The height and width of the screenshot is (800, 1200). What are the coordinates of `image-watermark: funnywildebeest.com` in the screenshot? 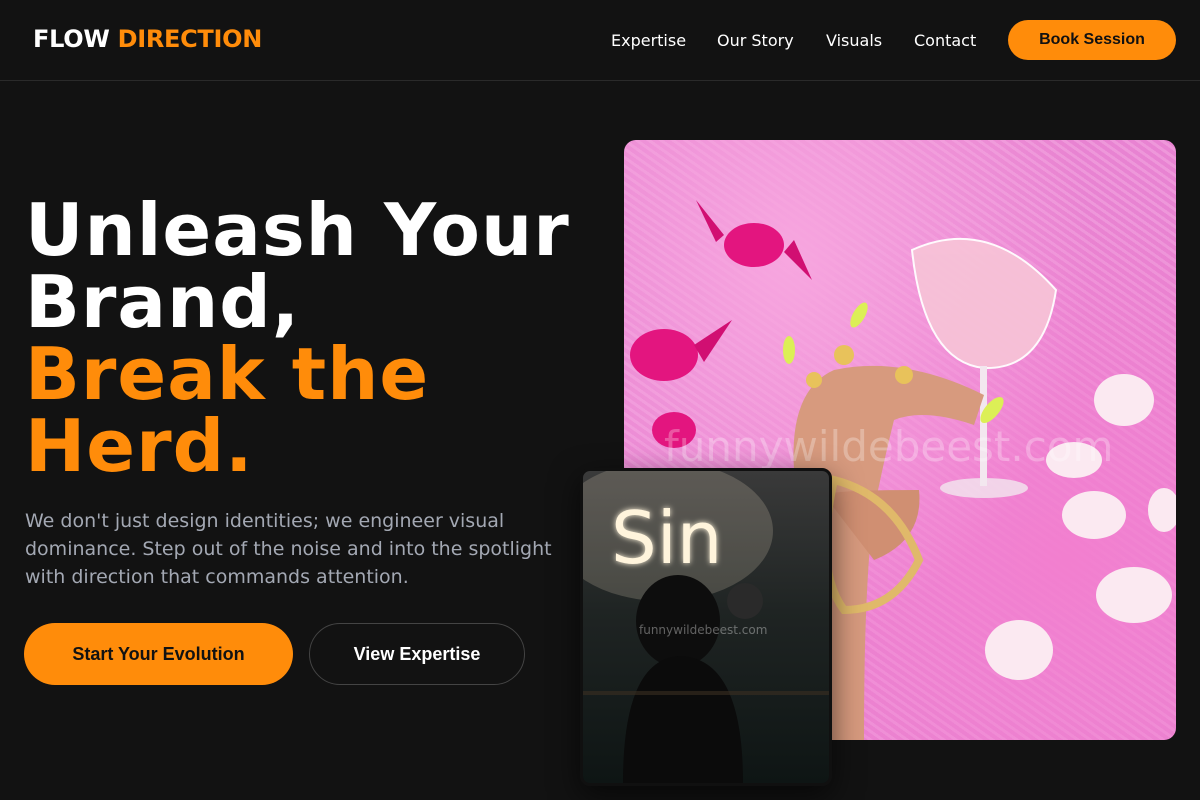 It's located at (889, 446).